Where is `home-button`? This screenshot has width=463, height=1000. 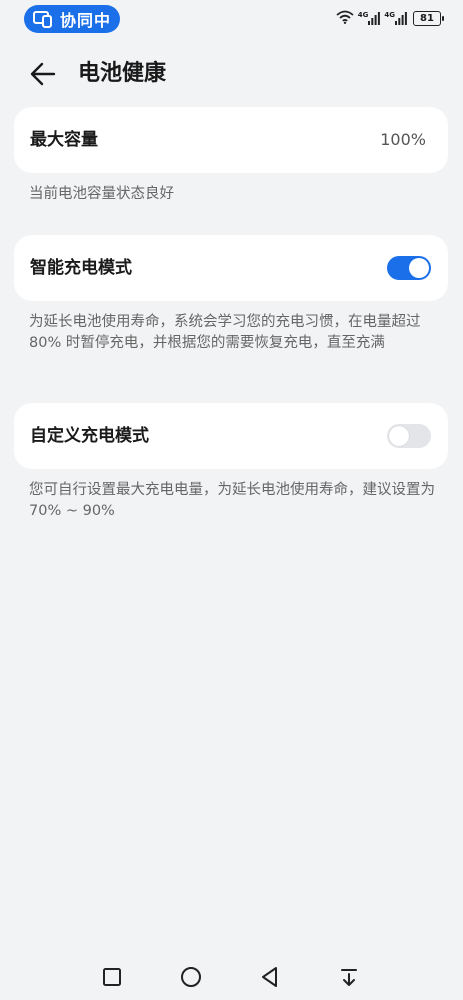 home-button is located at coordinates (191, 977).